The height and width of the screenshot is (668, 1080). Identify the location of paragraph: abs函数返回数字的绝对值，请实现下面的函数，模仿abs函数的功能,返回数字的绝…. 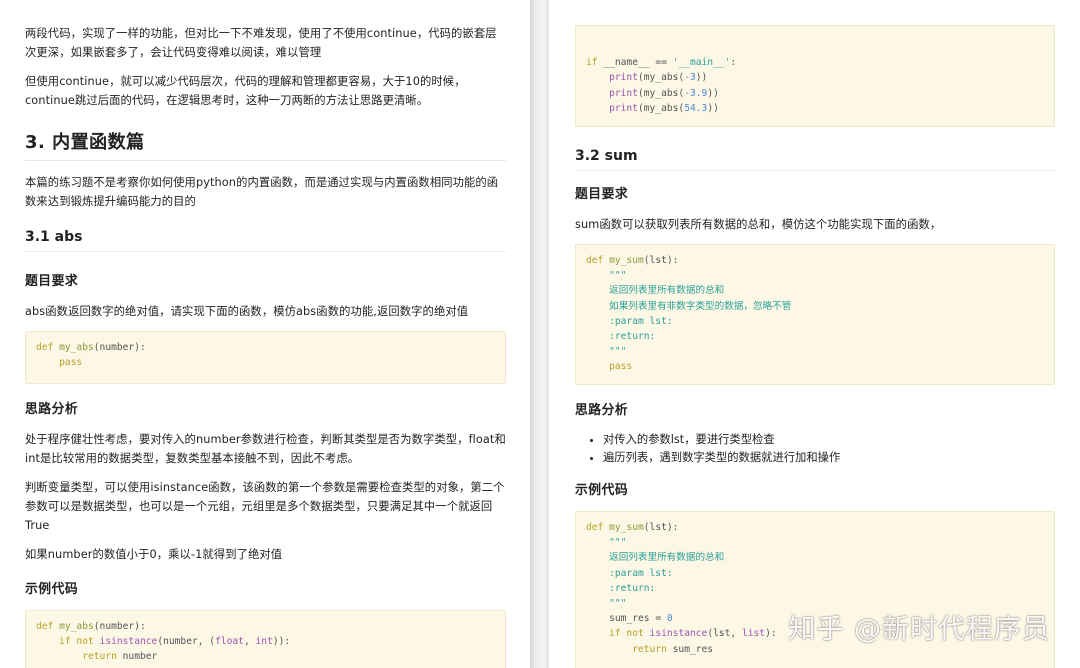
(247, 311).